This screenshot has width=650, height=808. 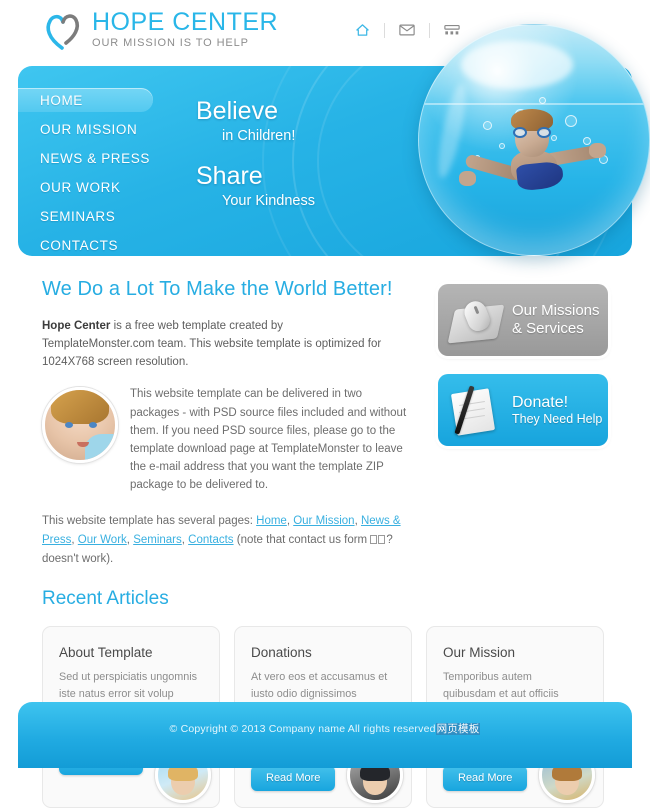 What do you see at coordinates (85, 158) in the screenshot?
I see `nav-item-news-press: NEWS & PRESS` at bounding box center [85, 158].